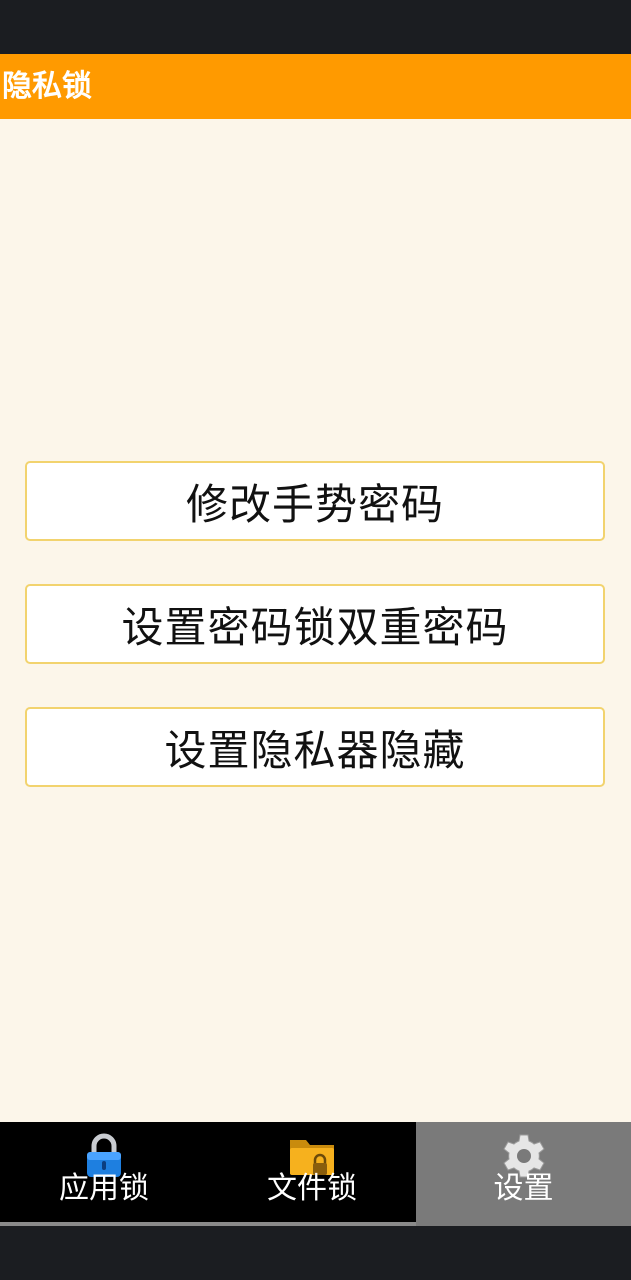 This screenshot has height=1280, width=631. I want to click on bottom-nav: 应用锁 文件锁 设置, so click(315, 1174).